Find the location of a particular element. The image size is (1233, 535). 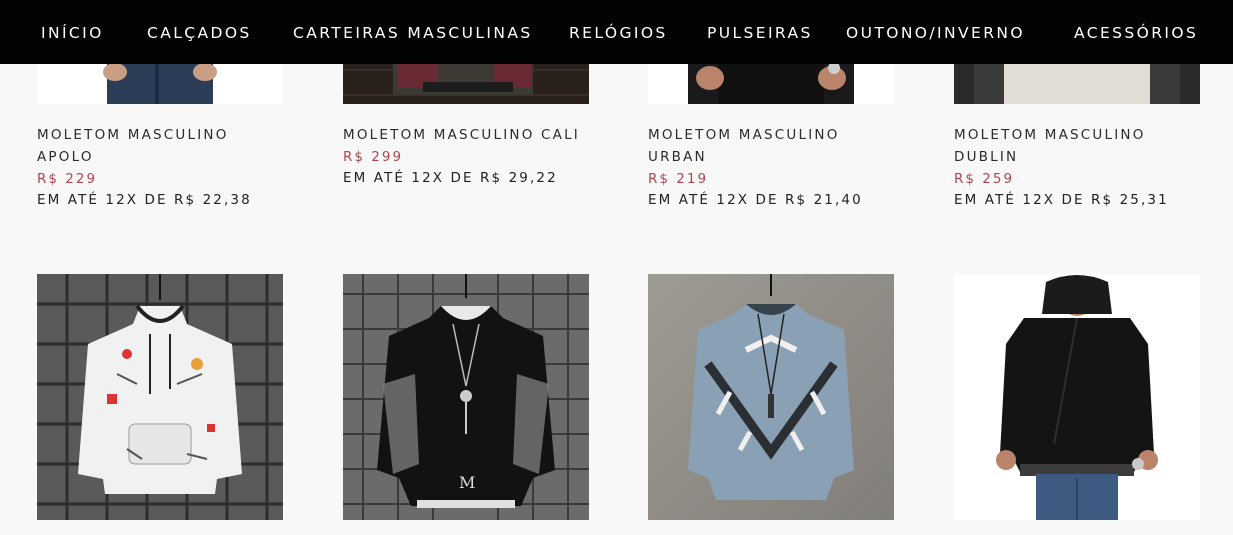

product-name-cont: APOLO is located at coordinates (160, 157).